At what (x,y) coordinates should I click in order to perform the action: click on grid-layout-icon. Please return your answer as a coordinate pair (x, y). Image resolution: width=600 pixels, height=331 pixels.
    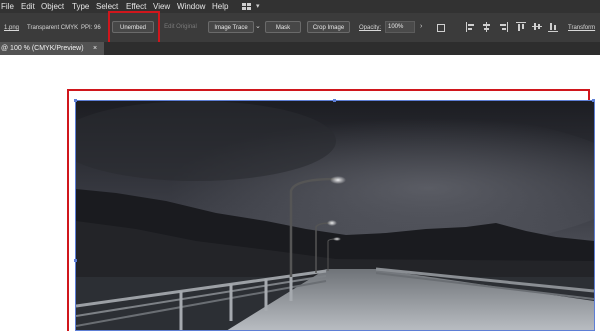
    Looking at the image, I should click on (247, 6).